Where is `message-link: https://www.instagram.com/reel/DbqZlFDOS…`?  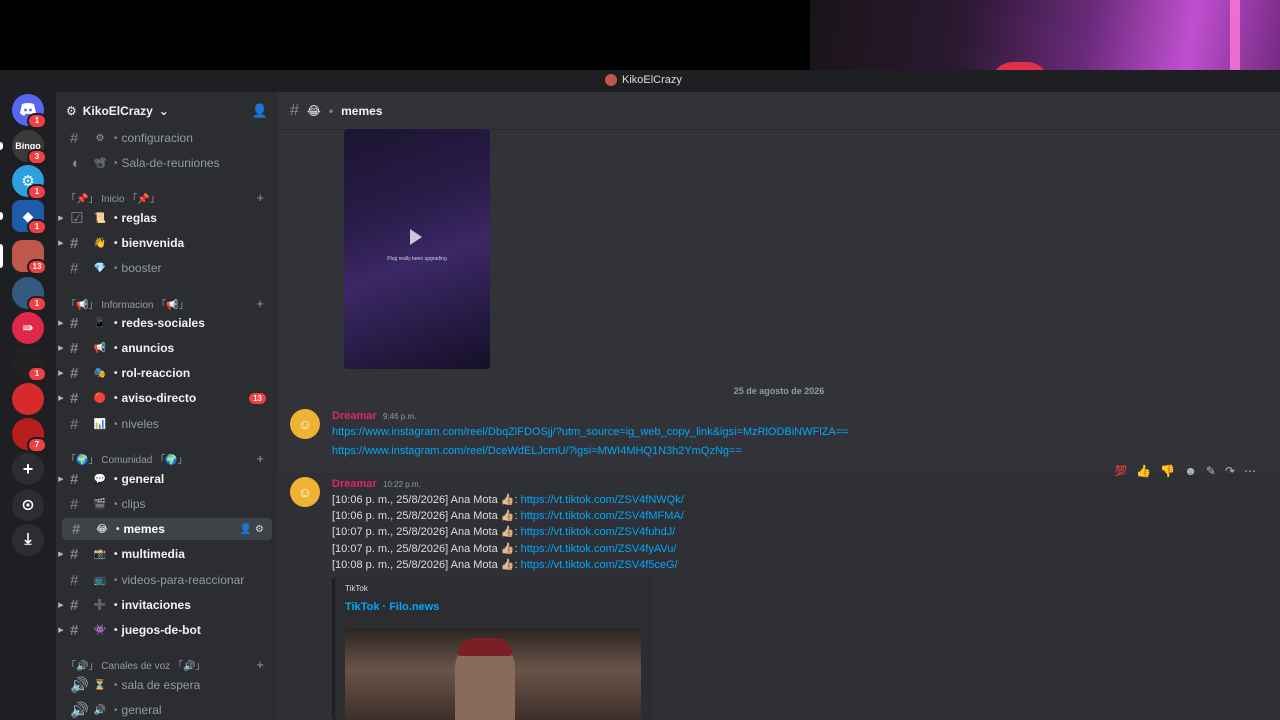
message-link: https://www.instagram.com/reel/DbqZlFDOS… is located at coordinates (590, 432).